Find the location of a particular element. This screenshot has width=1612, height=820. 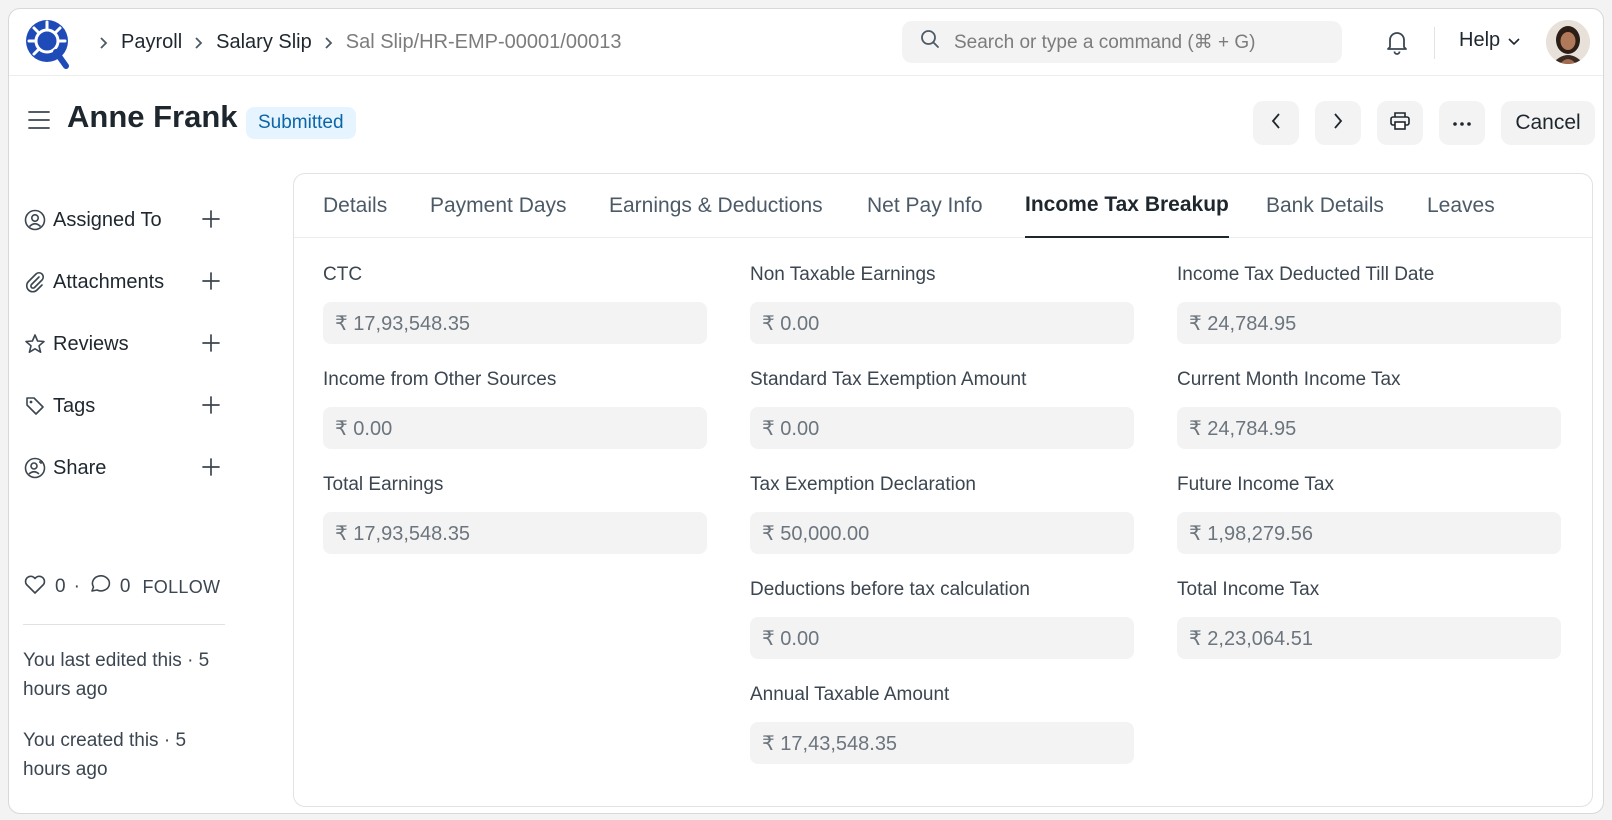

next-record-button is located at coordinates (1338, 123).